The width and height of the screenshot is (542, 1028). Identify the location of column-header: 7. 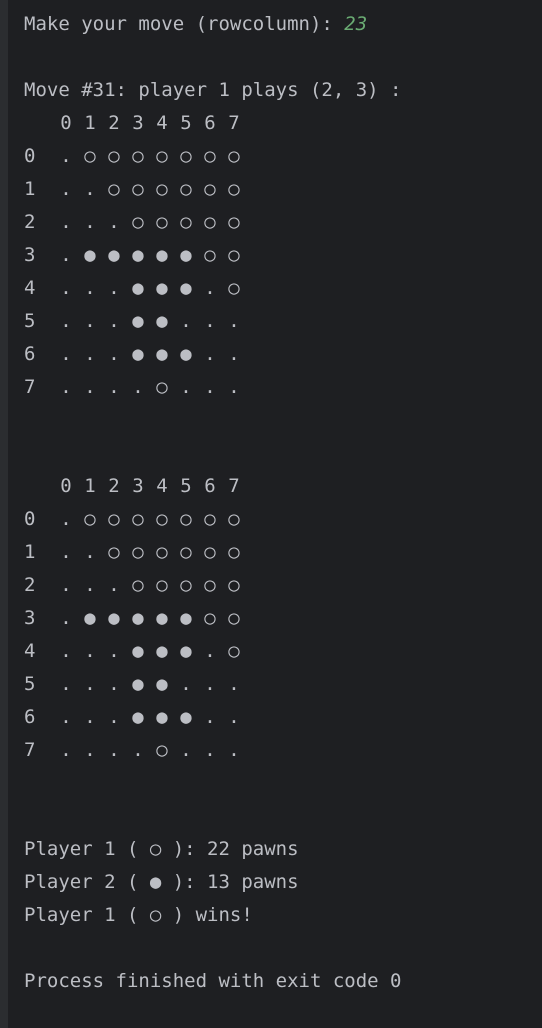
(234, 486).